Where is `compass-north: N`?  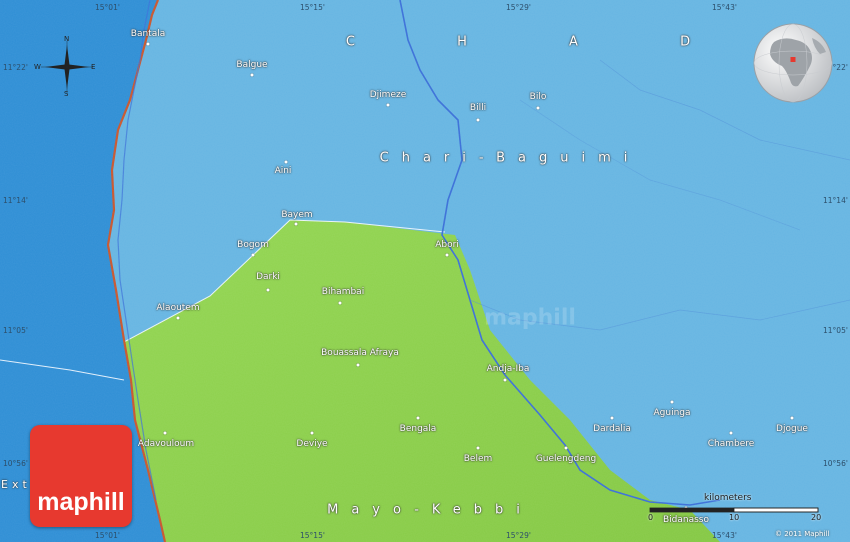
compass-north: N is located at coordinates (67, 39).